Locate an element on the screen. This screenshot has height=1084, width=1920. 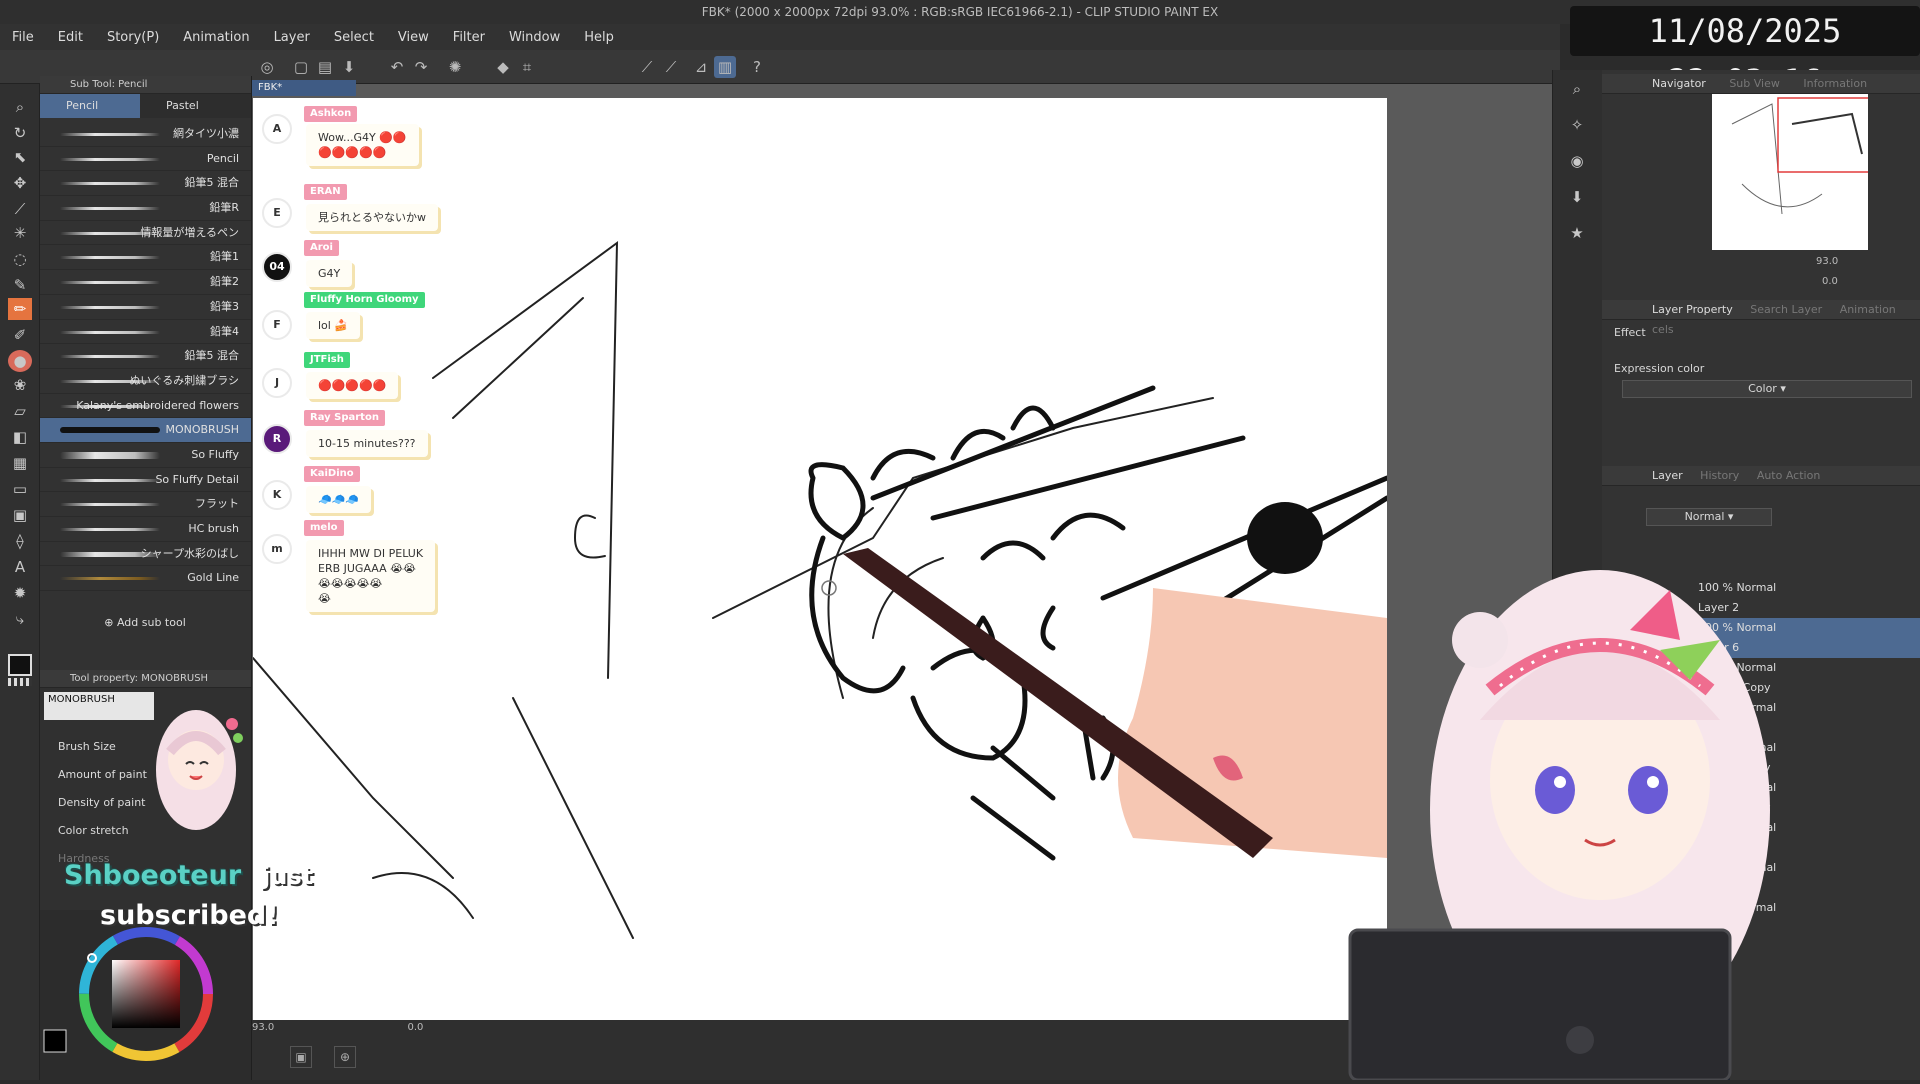
figure-tool-icon: ▭ is located at coordinates (20, 489).